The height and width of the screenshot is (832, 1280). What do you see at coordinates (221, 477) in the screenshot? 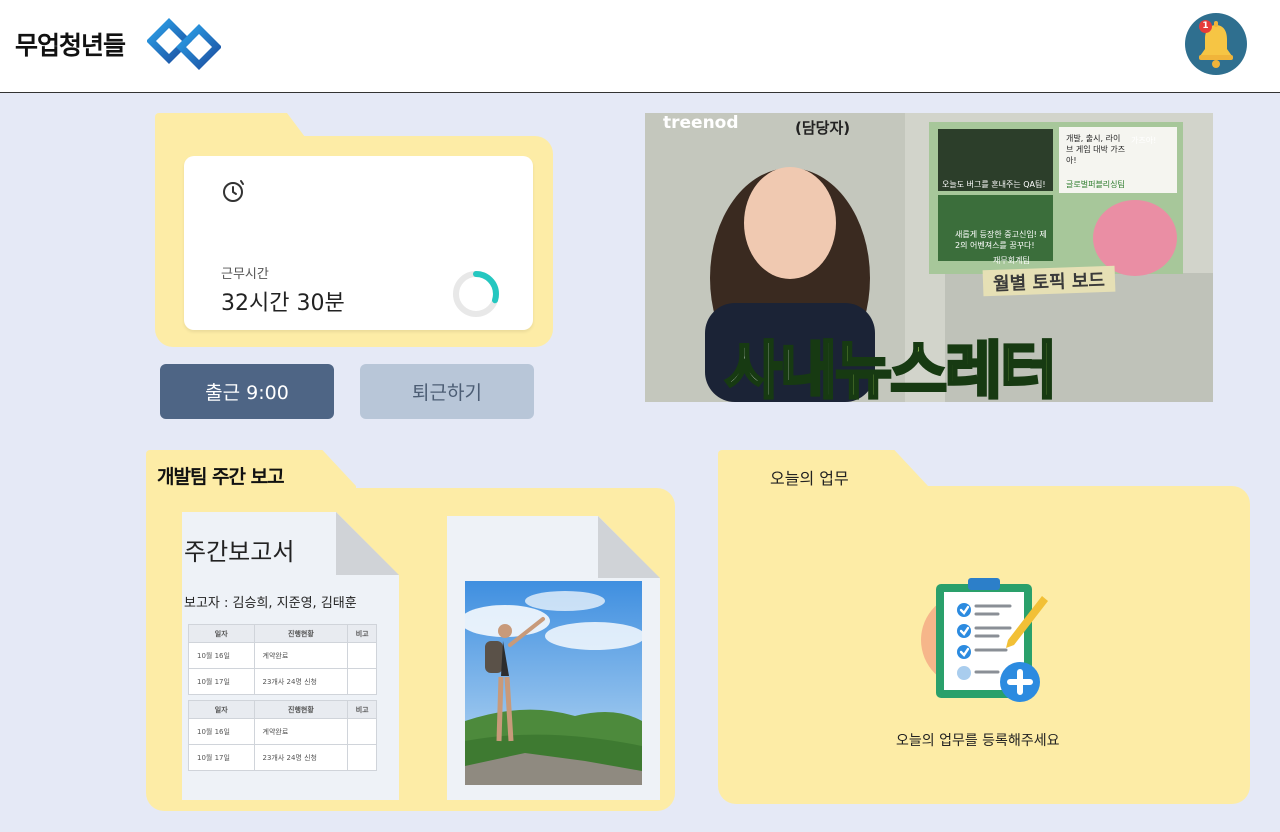
I see `weekly-report-title: 개발팀 주간 보고` at bounding box center [221, 477].